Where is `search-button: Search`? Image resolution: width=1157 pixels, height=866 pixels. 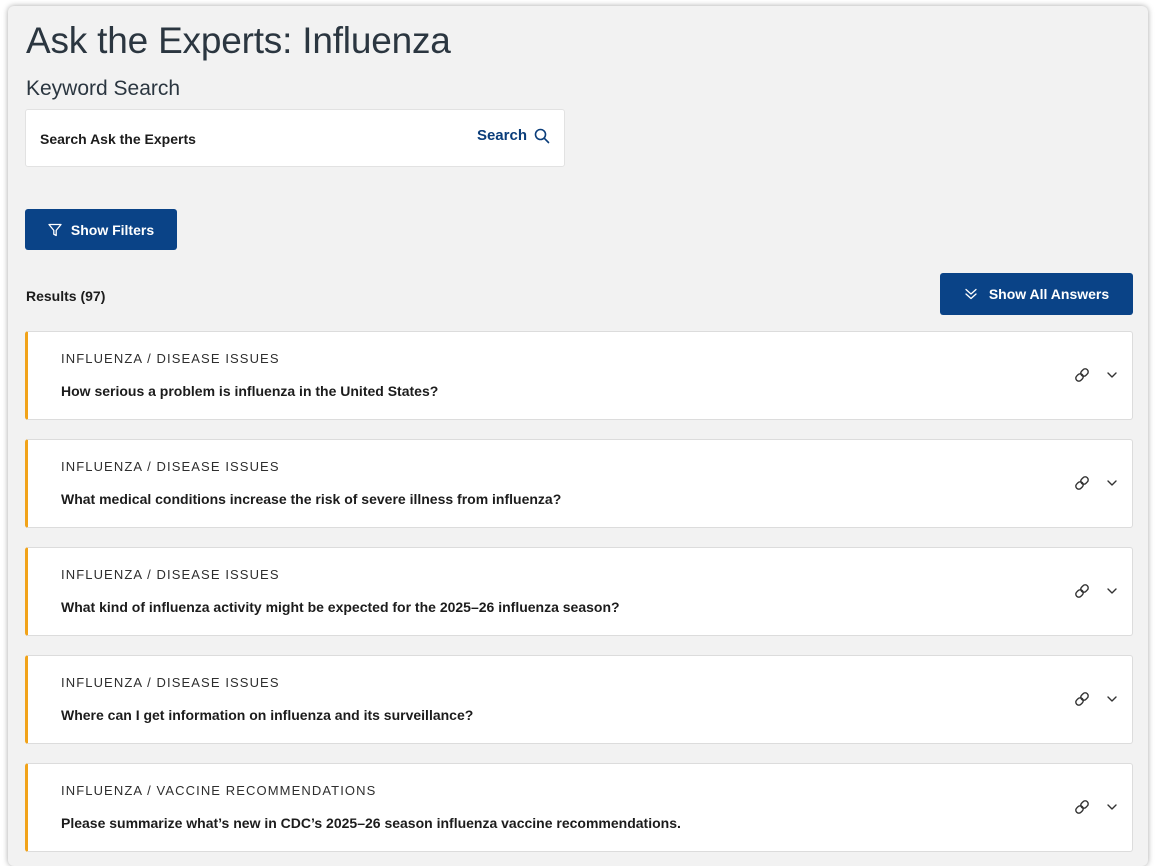
search-button: Search is located at coordinates (513, 135).